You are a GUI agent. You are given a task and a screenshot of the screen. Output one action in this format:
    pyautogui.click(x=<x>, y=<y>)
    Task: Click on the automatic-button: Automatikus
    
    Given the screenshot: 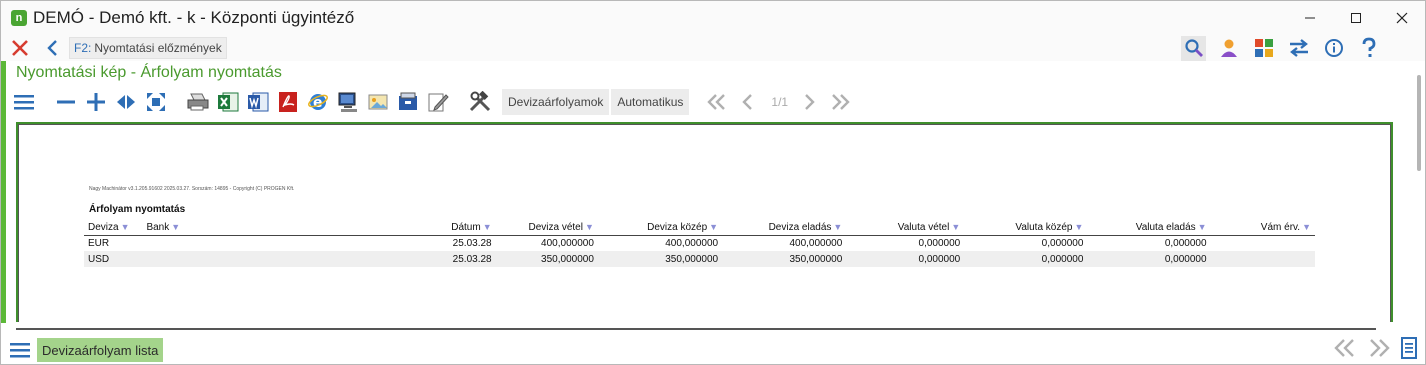 What is the action you would take?
    pyautogui.click(x=650, y=102)
    